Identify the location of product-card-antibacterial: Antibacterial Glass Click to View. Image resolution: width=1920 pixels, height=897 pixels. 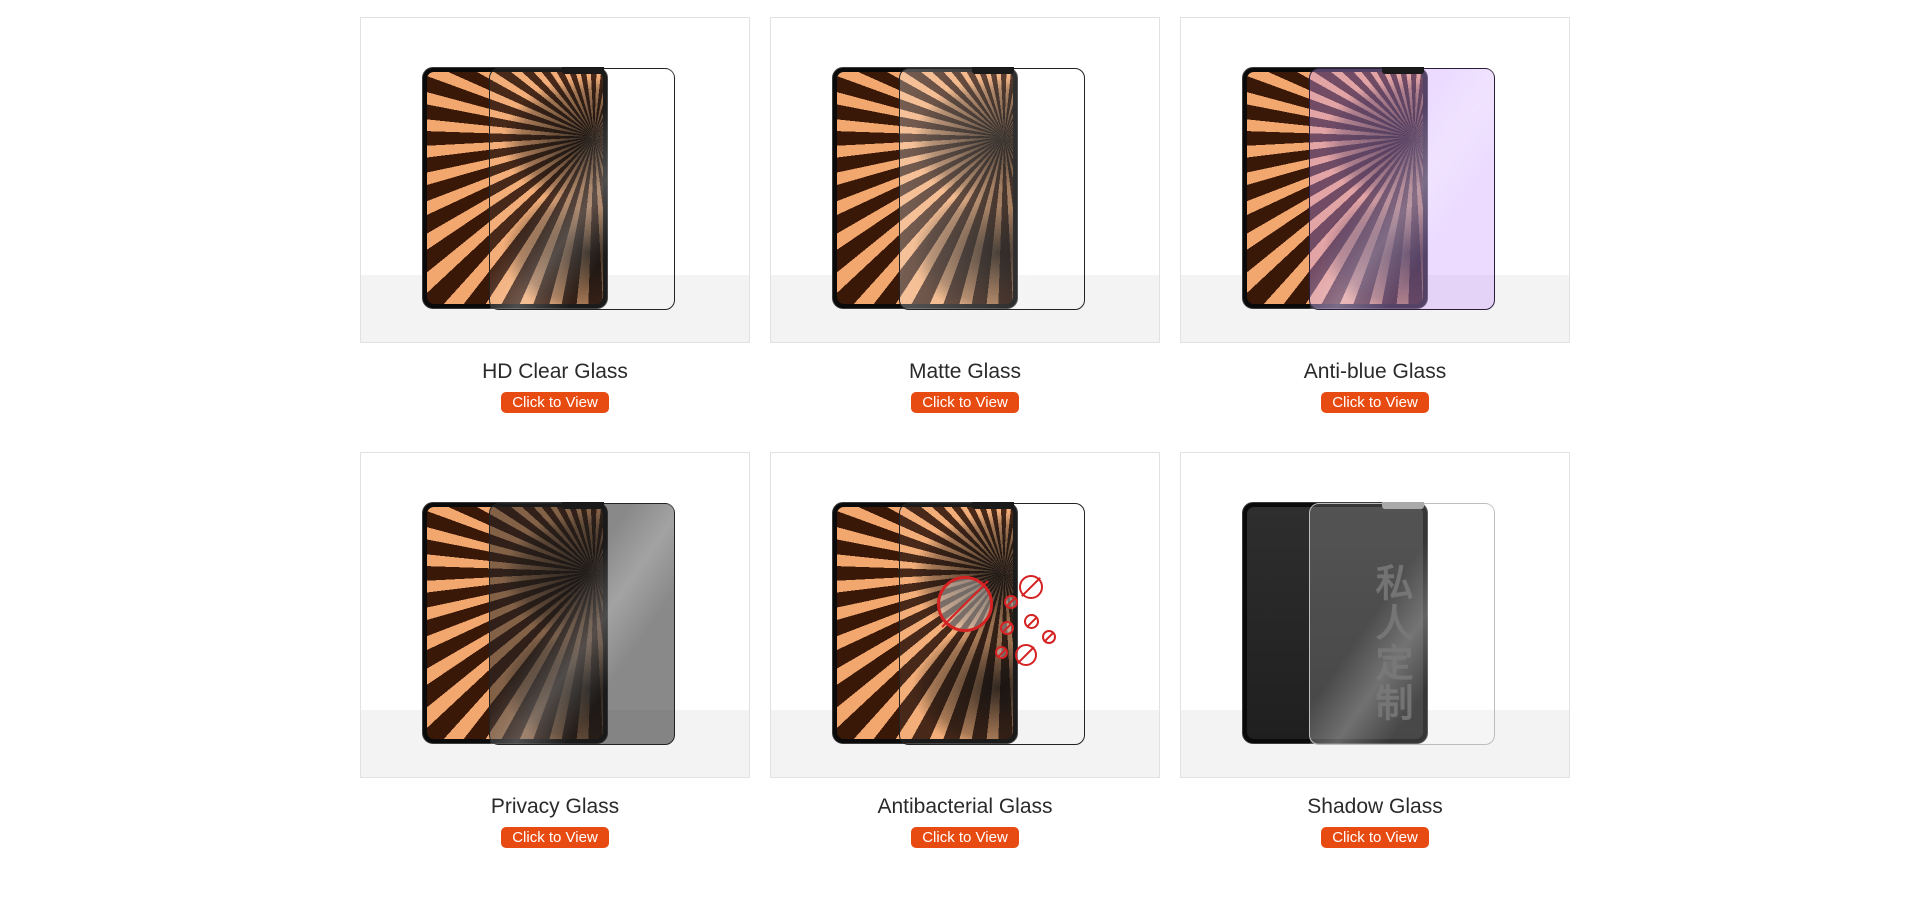
(965, 651).